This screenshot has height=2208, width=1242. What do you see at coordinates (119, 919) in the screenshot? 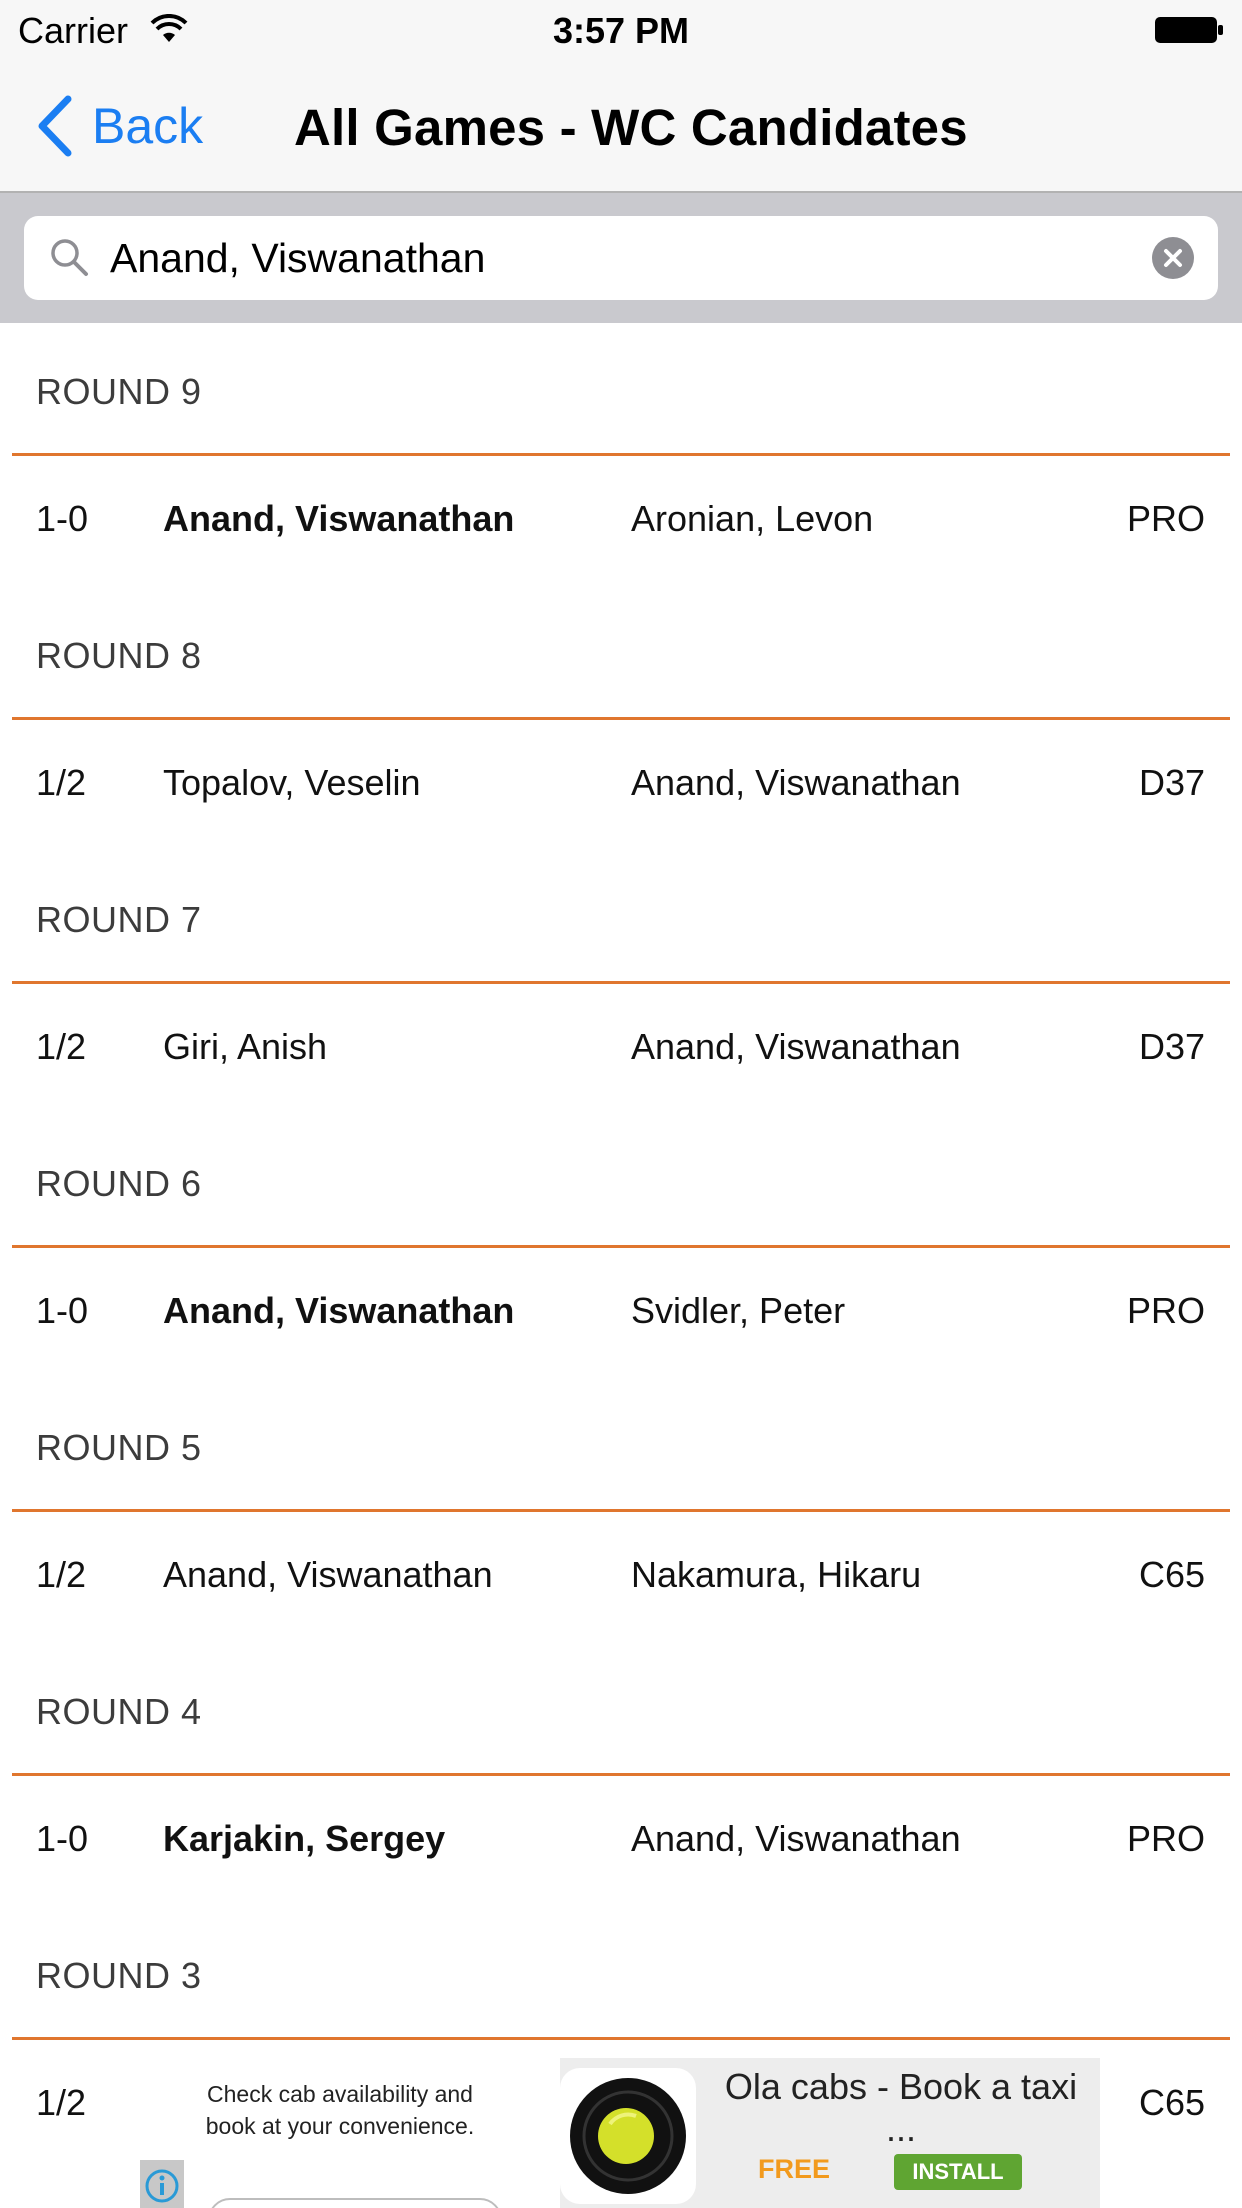
I see `round-label: ROUND 7` at bounding box center [119, 919].